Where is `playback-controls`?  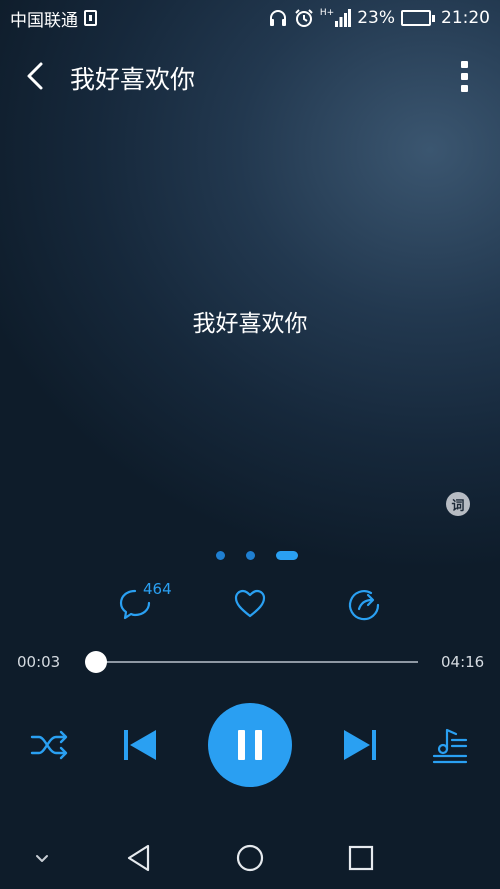
playback-controls is located at coordinates (250, 745).